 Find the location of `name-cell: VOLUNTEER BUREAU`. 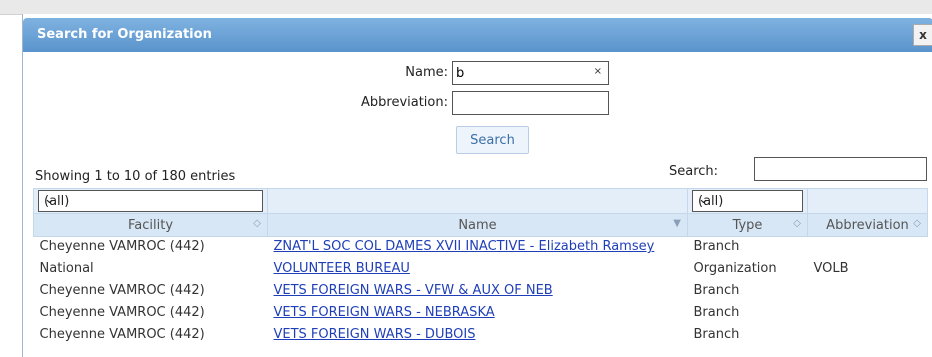

name-cell: VOLUNTEER BUREAU is located at coordinates (478, 270).